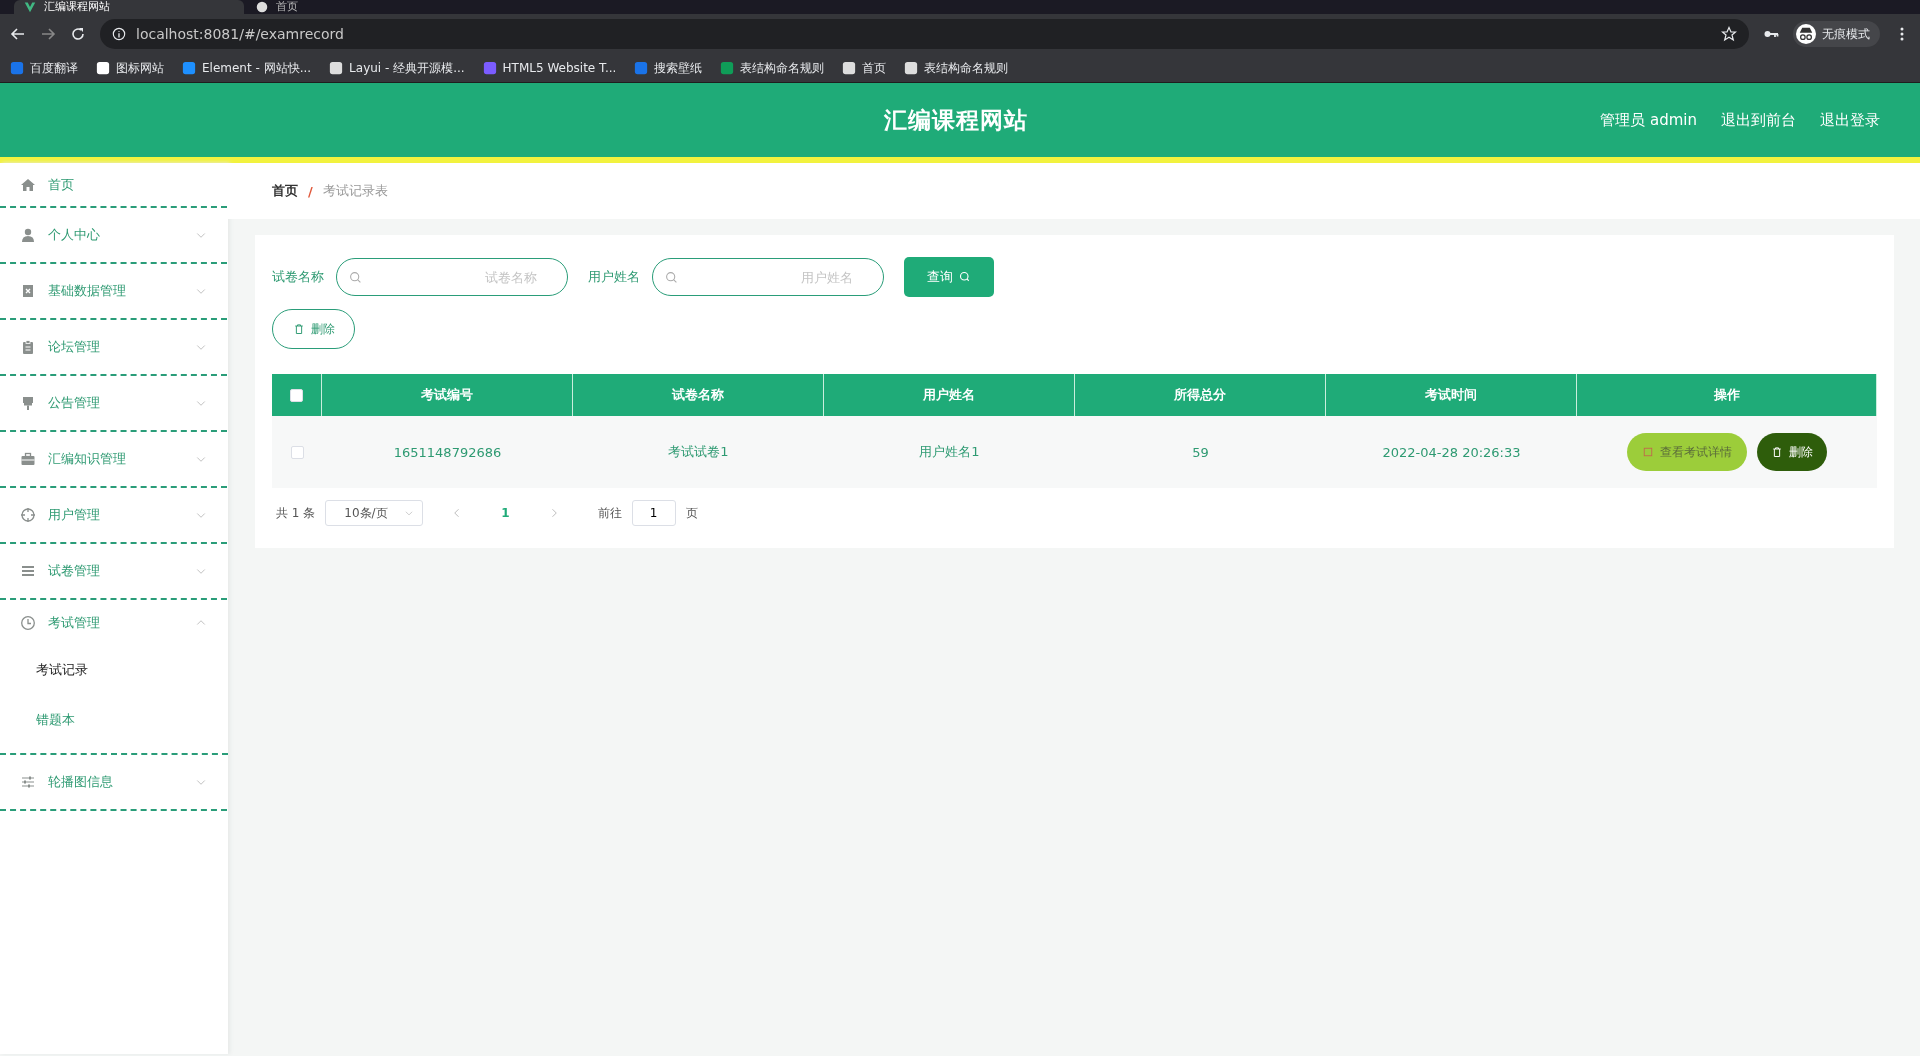  I want to click on info-icon, so click(119, 34).